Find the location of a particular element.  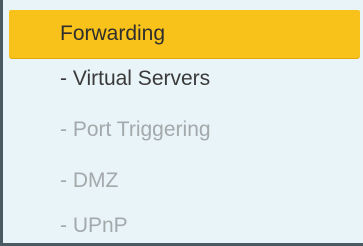

menu-item-upnp: - UPnP is located at coordinates (94, 226).